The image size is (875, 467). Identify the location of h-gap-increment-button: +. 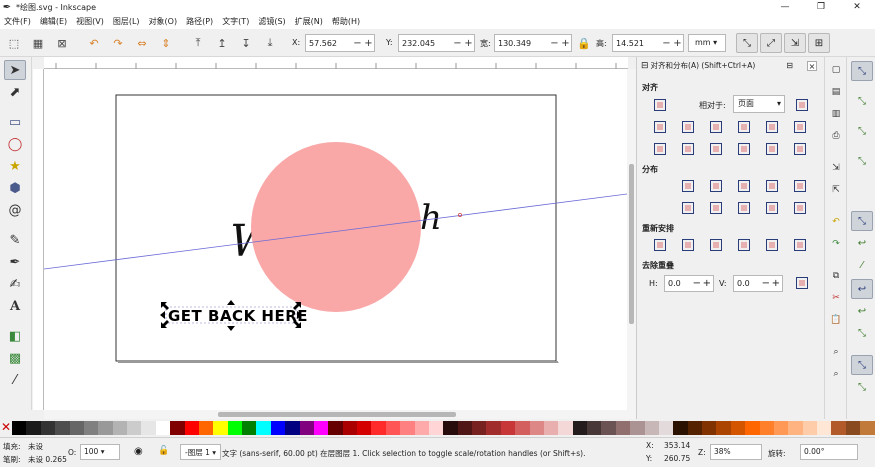
(707, 283).